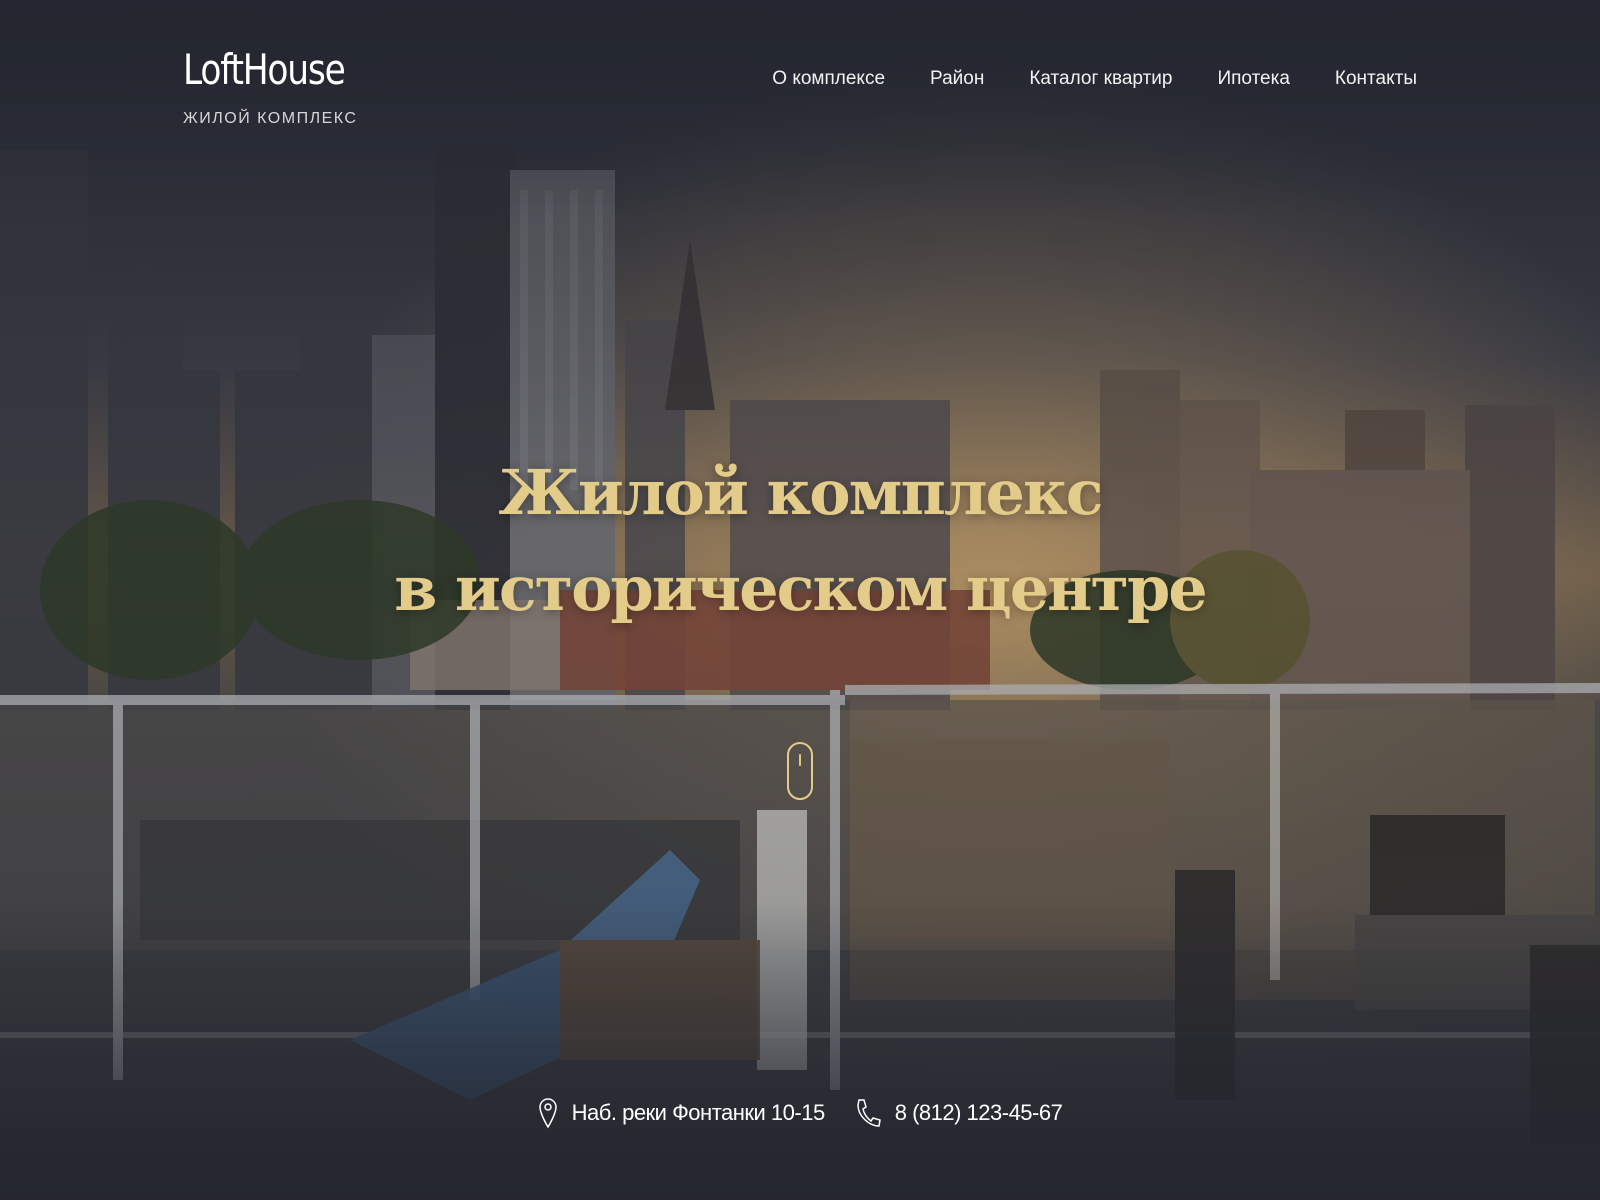  I want to click on nav-link-about: О комплексе, so click(828, 78).